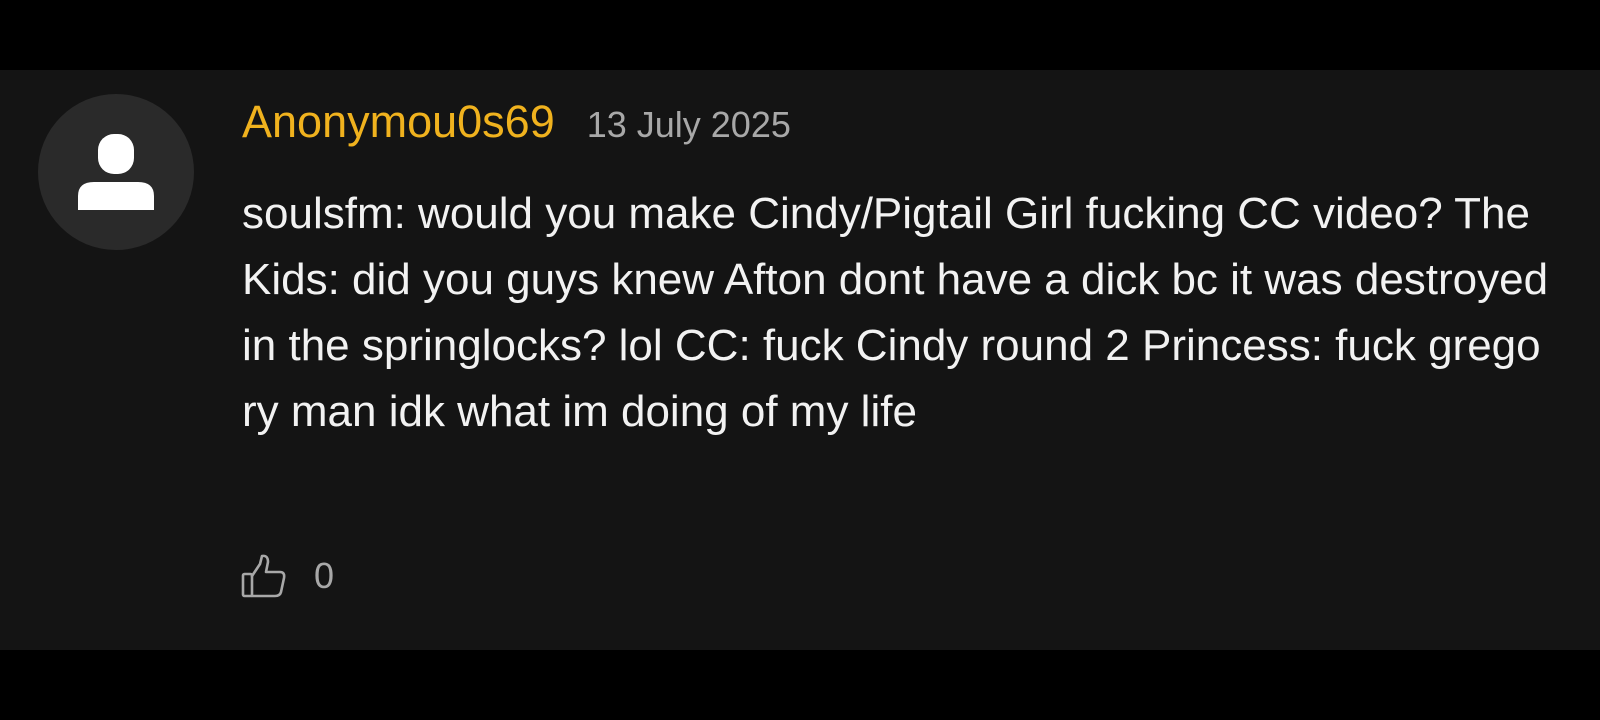  What do you see at coordinates (324, 575) in the screenshot?
I see `like-count: 0` at bounding box center [324, 575].